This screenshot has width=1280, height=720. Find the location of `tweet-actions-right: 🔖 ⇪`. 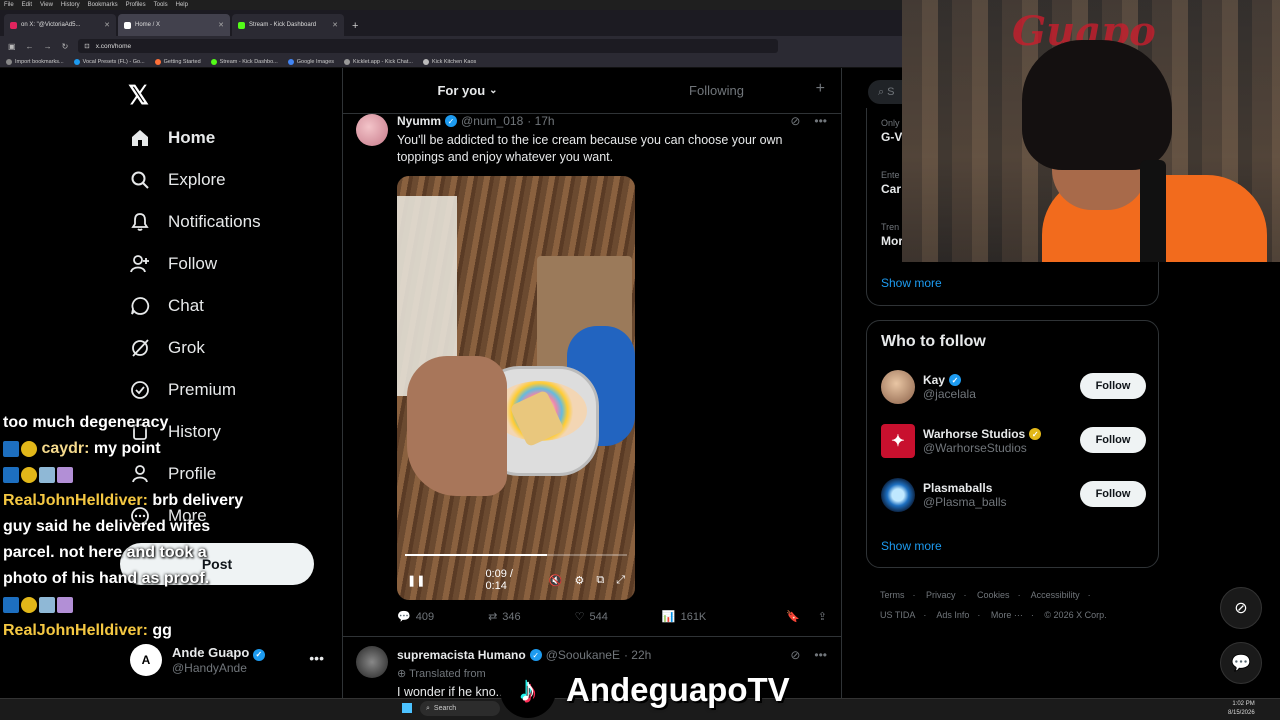

tweet-actions-right: 🔖 ⇪ is located at coordinates (806, 616).